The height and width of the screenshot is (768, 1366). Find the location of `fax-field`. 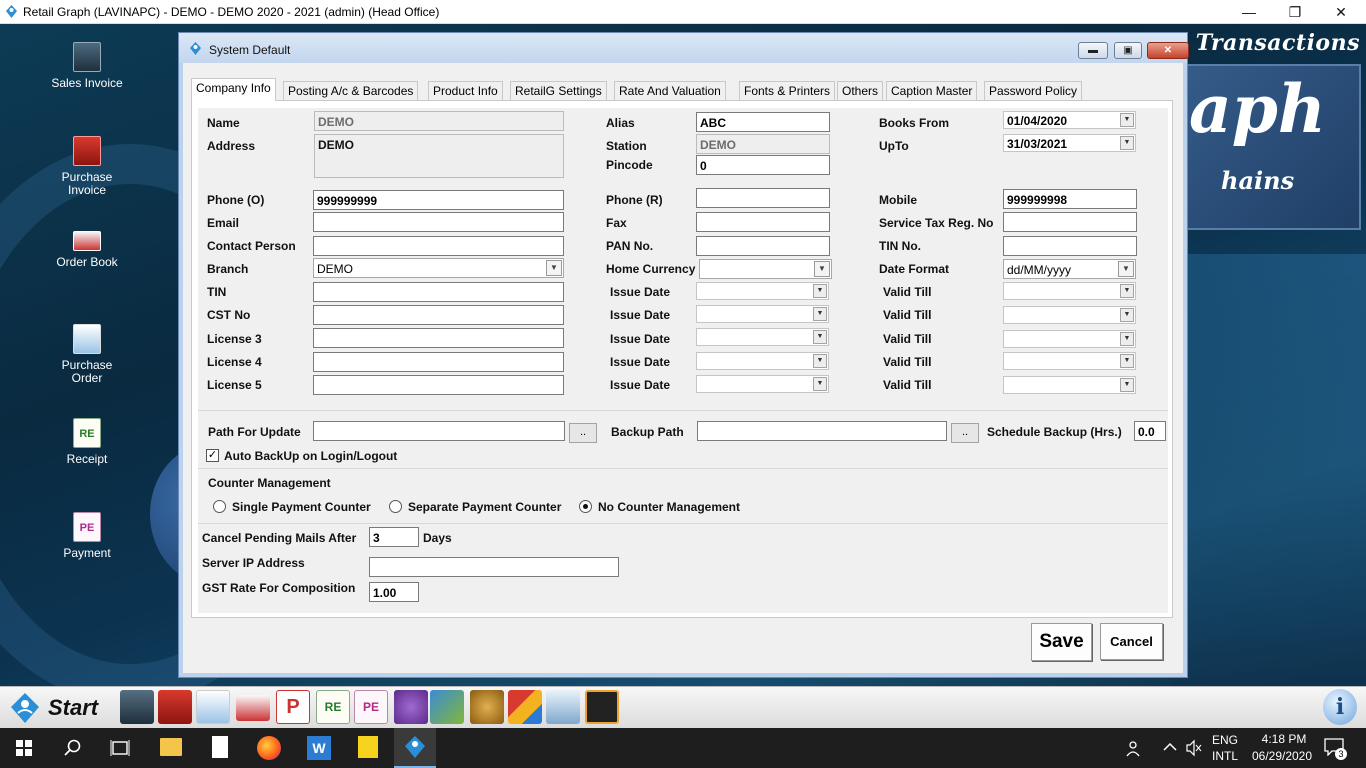

fax-field is located at coordinates (763, 222).